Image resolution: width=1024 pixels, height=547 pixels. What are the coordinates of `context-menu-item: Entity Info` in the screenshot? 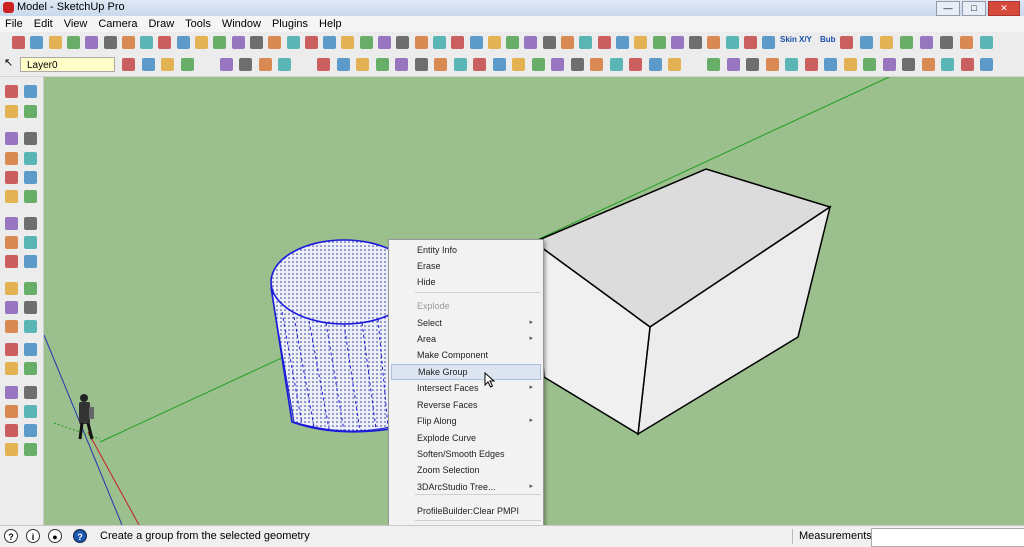 It's located at (466, 250).